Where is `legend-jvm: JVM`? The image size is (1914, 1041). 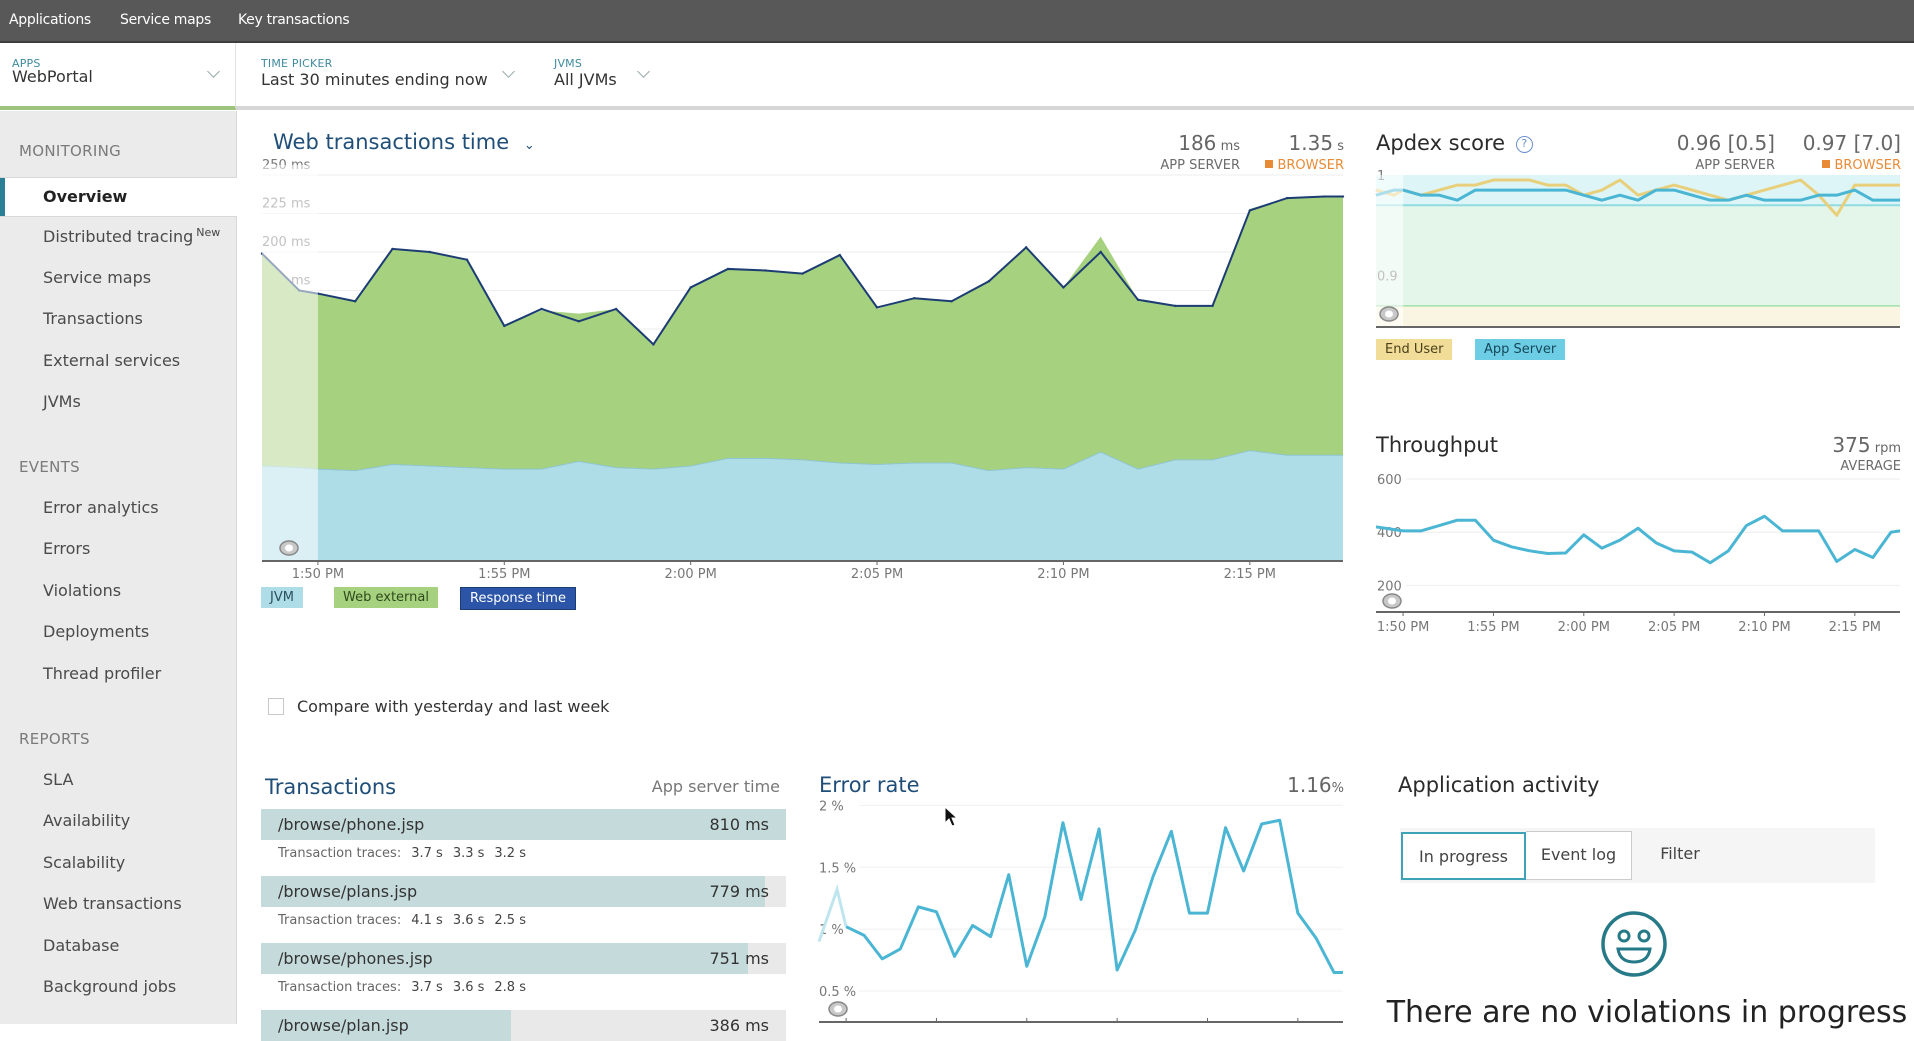
legend-jvm: JVM is located at coordinates (282, 597).